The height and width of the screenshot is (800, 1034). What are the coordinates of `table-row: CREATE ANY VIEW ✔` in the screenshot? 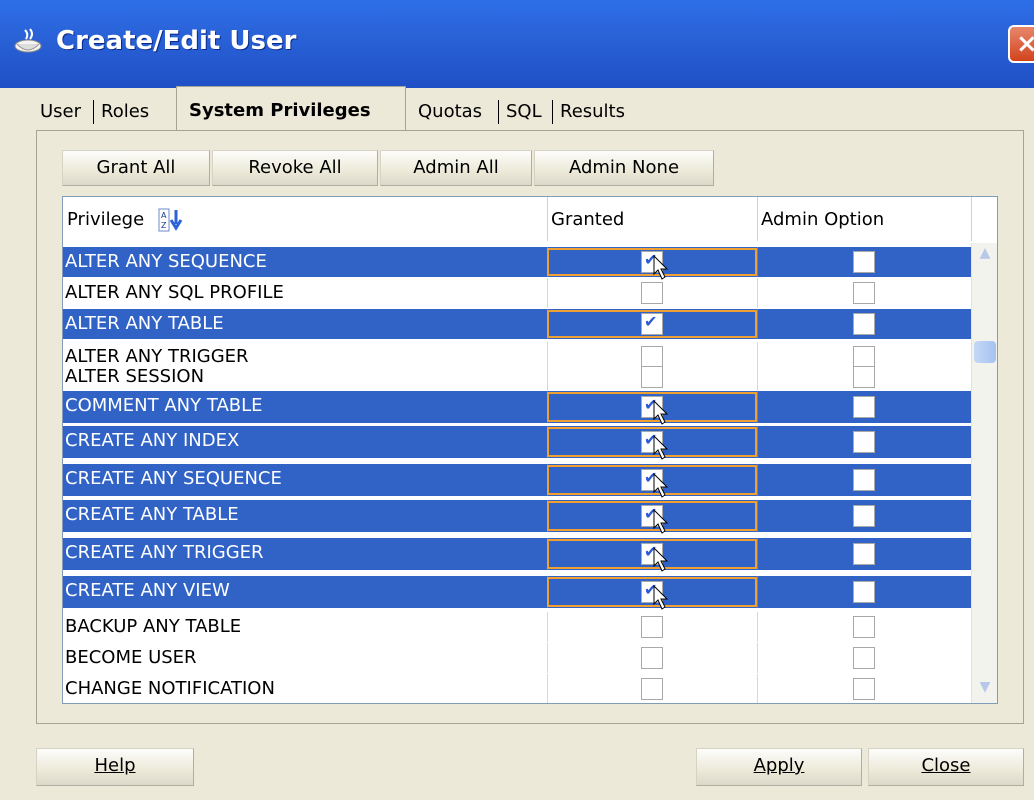 It's located at (517, 593).